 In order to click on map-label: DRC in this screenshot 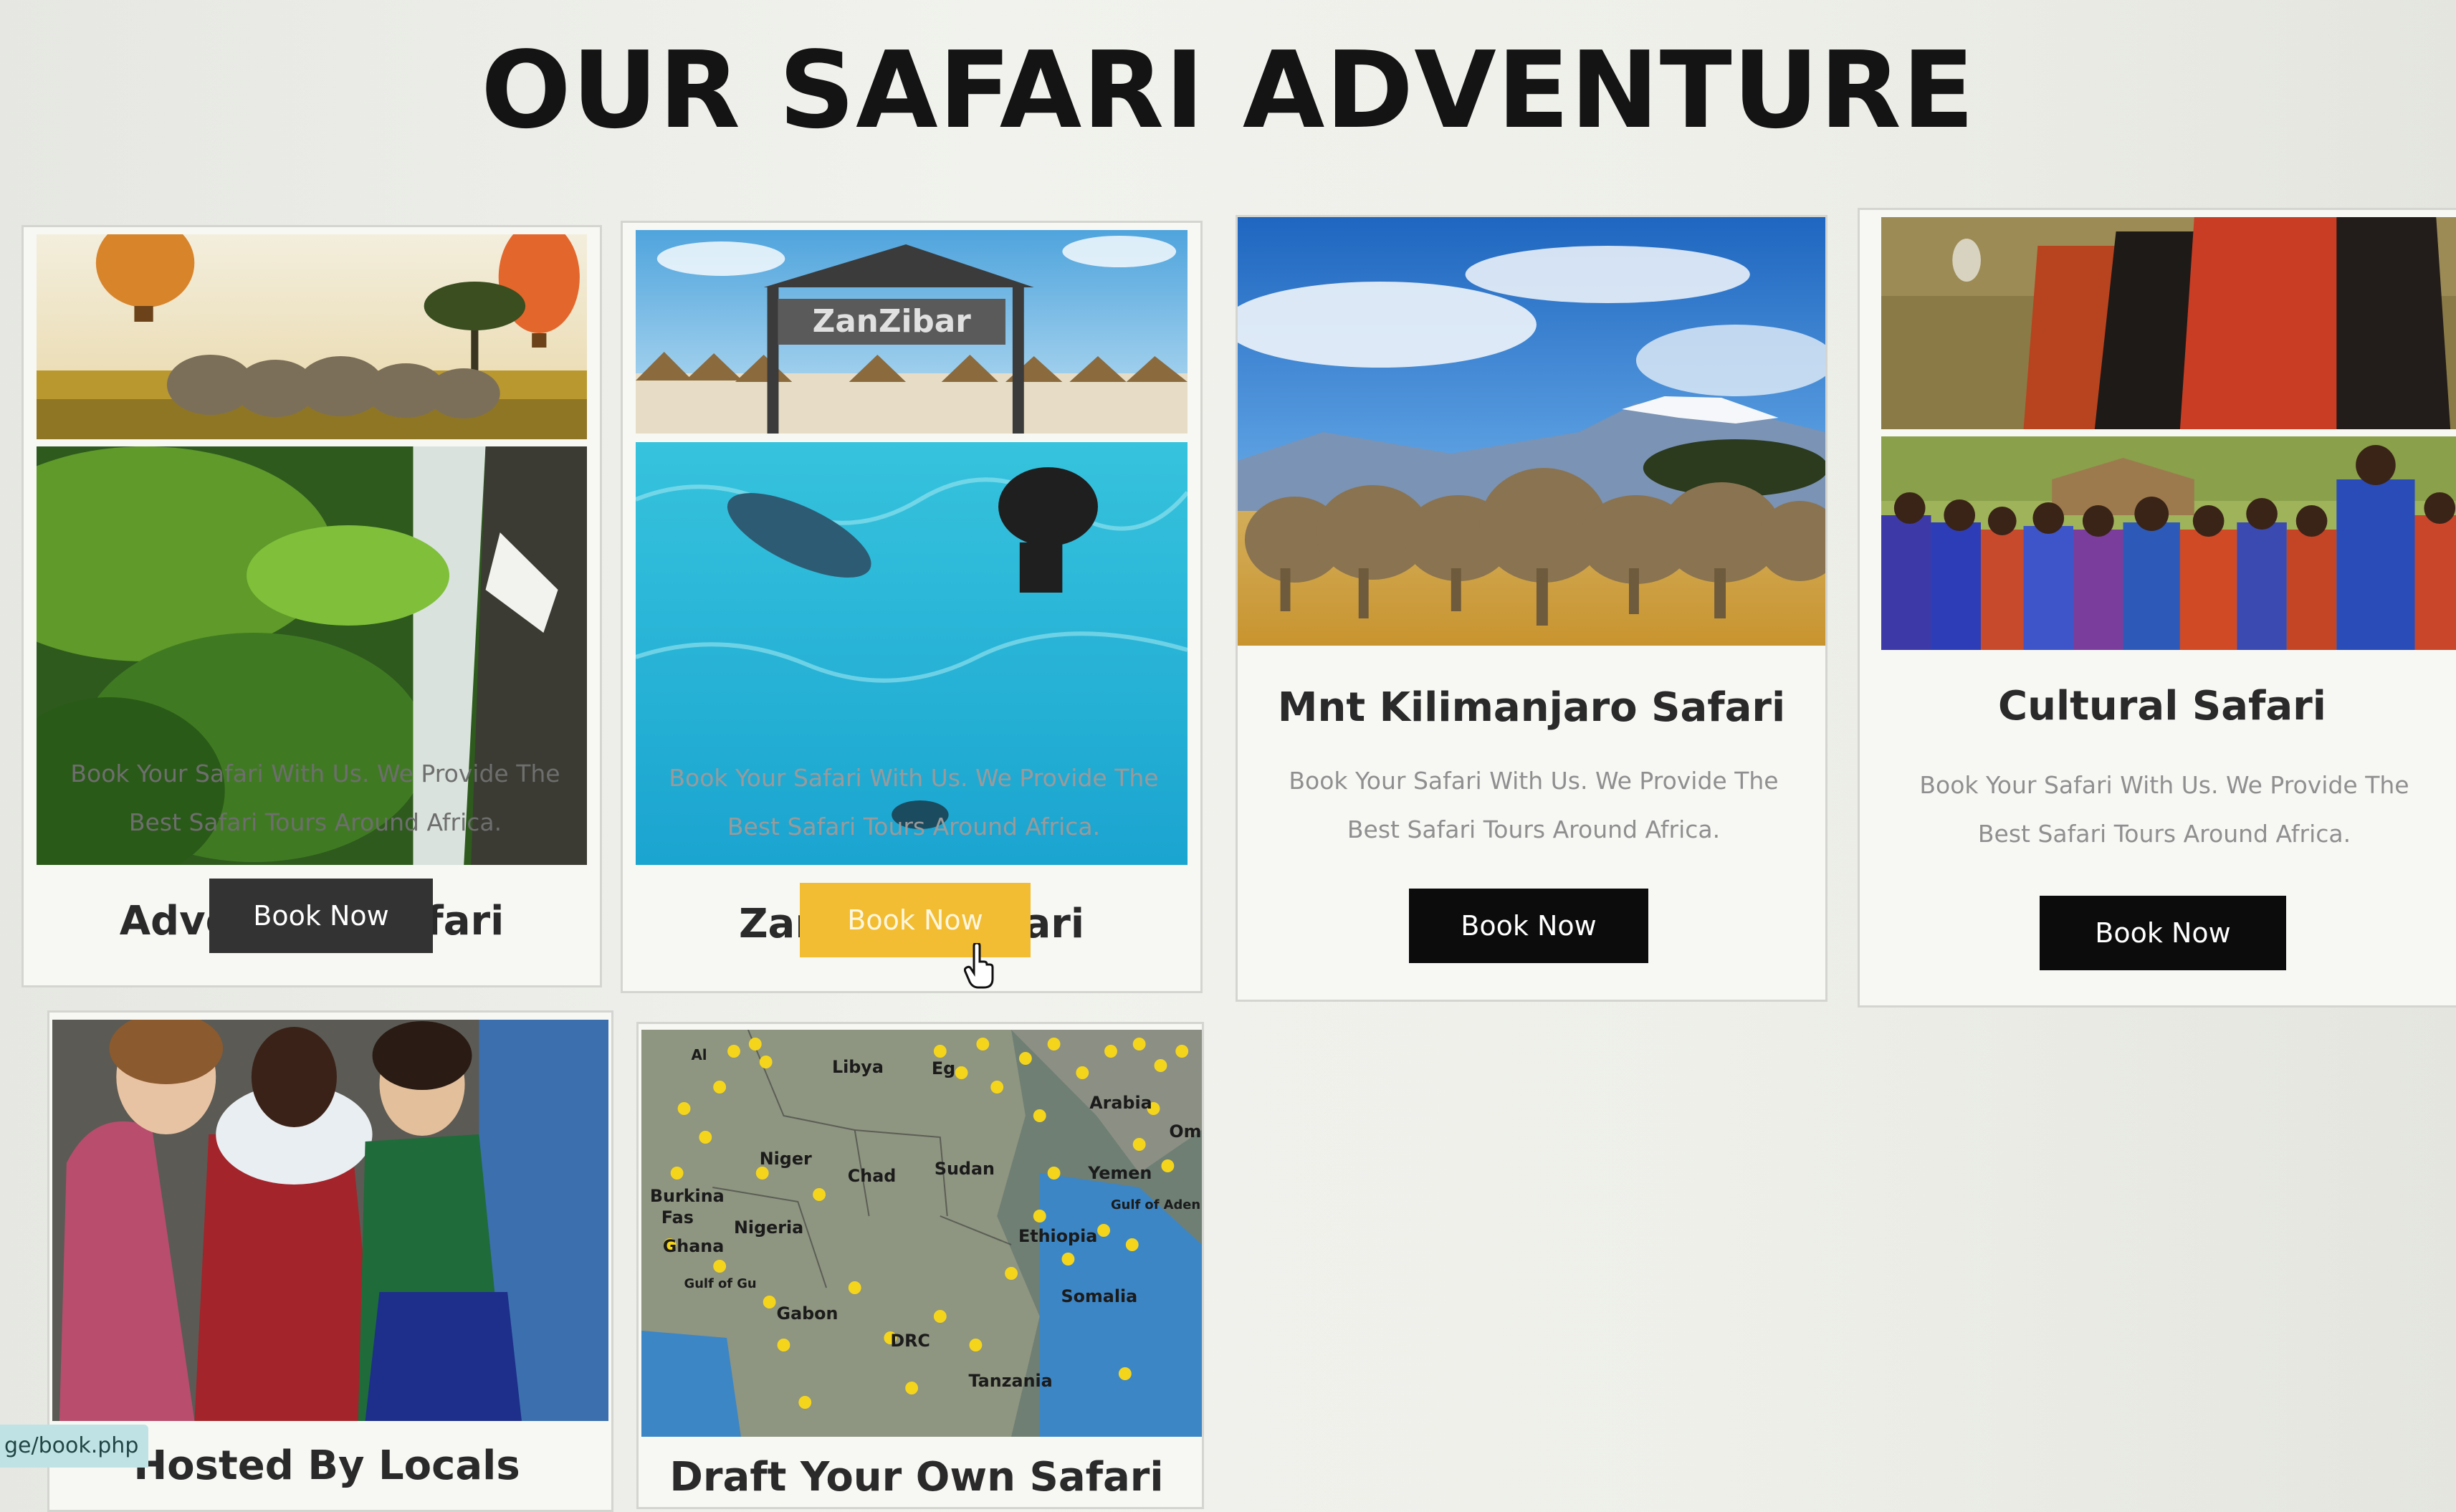, I will do `click(910, 1341)`.